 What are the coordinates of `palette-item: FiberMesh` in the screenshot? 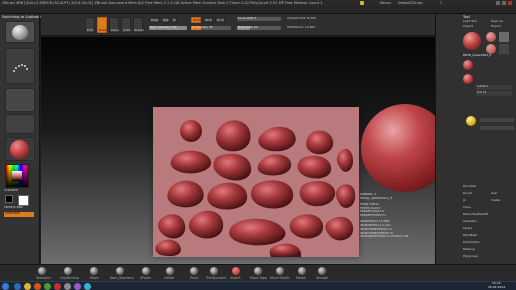 It's located at (470, 235).